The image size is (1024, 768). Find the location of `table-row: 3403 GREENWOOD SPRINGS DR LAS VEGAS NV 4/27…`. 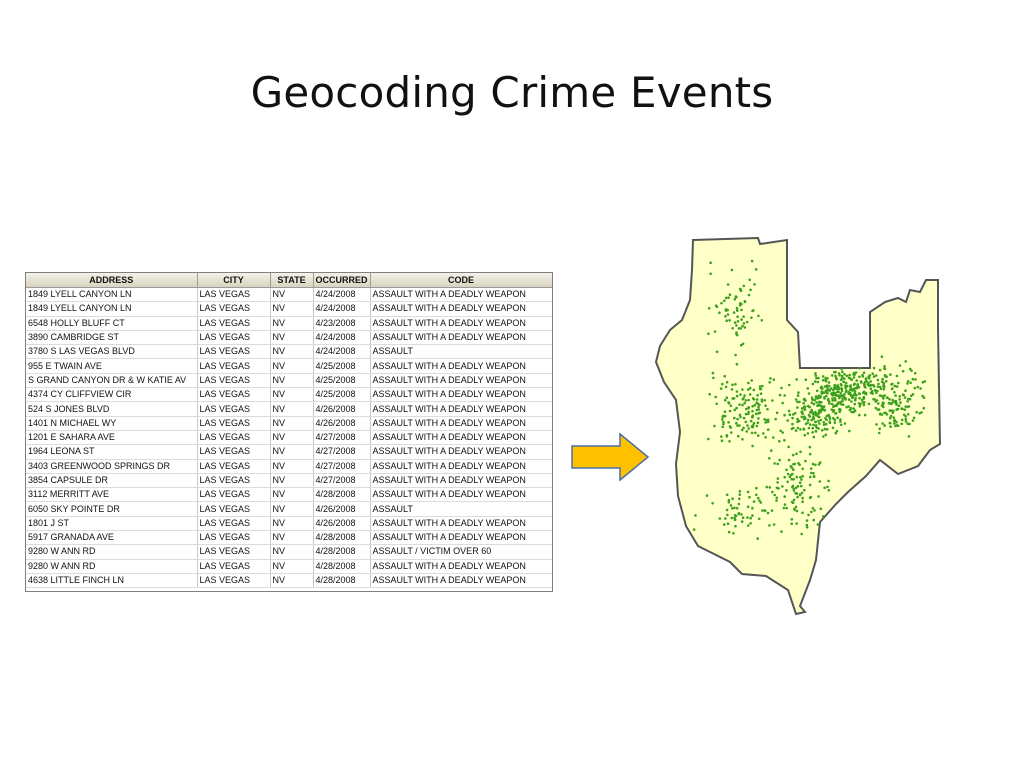

table-row: 3403 GREENWOOD SPRINGS DR LAS VEGAS NV 4/27… is located at coordinates (289, 466).